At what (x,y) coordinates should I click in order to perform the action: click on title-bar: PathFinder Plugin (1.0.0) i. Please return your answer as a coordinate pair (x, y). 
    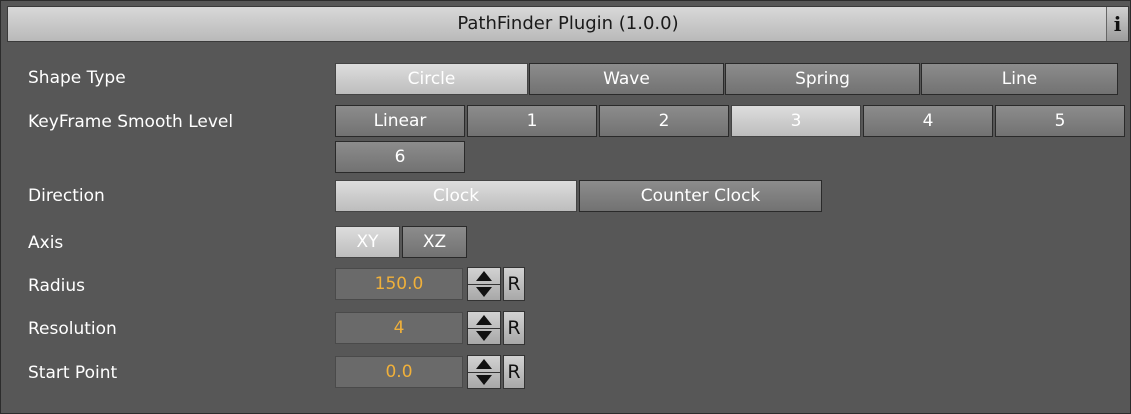
    Looking at the image, I should click on (568, 24).